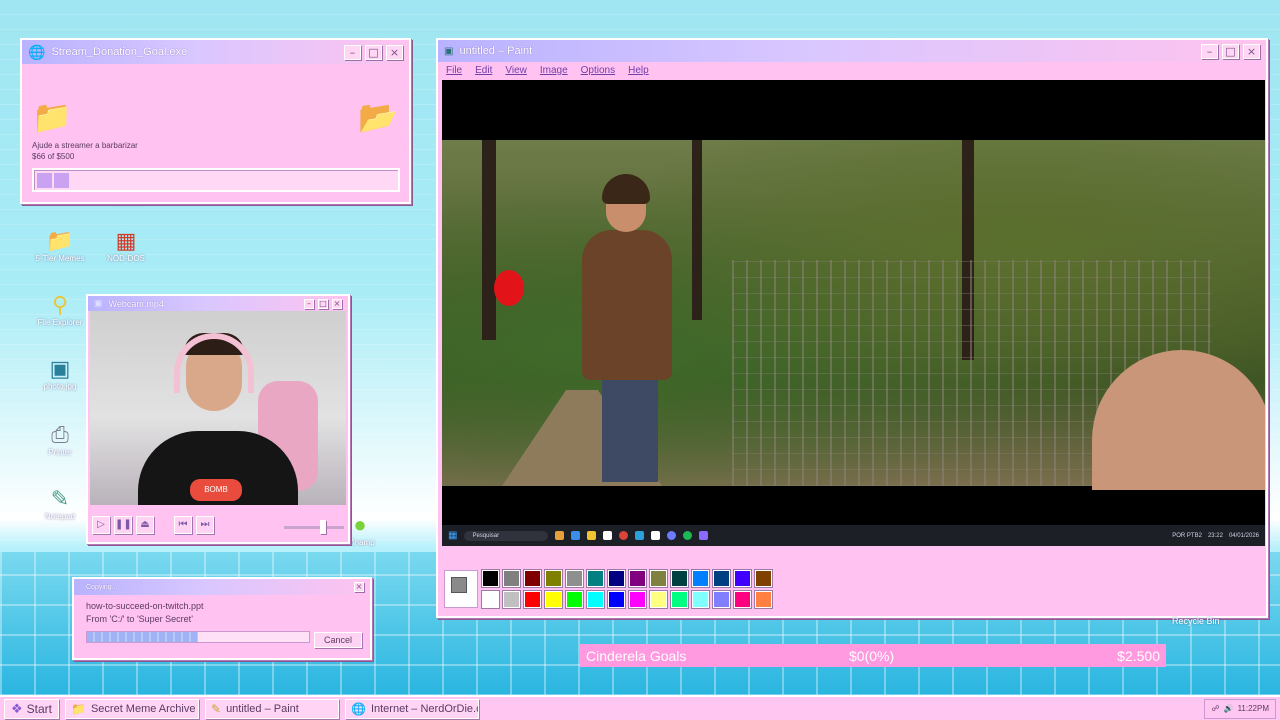  What do you see at coordinates (688, 535) in the screenshot?
I see `spotify-icon` at bounding box center [688, 535].